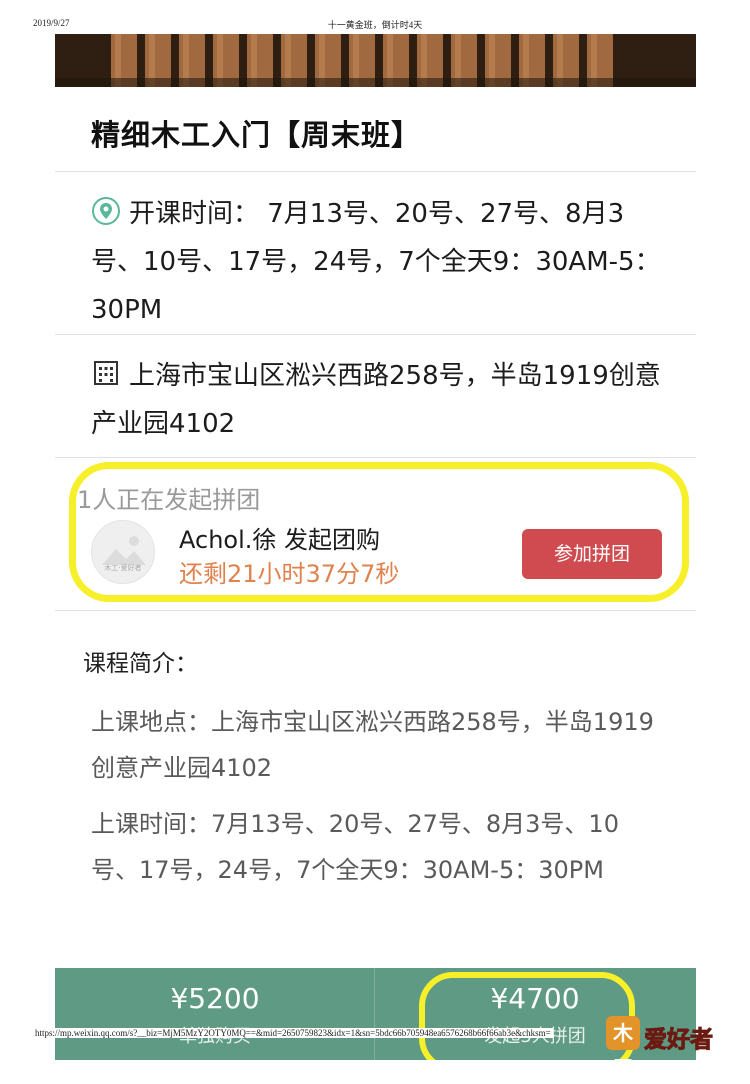 The height and width of the screenshot is (1084, 750). I want to click on print-header: 2019/9/27 十一黄金班，倒计时4天, so click(375, 26).